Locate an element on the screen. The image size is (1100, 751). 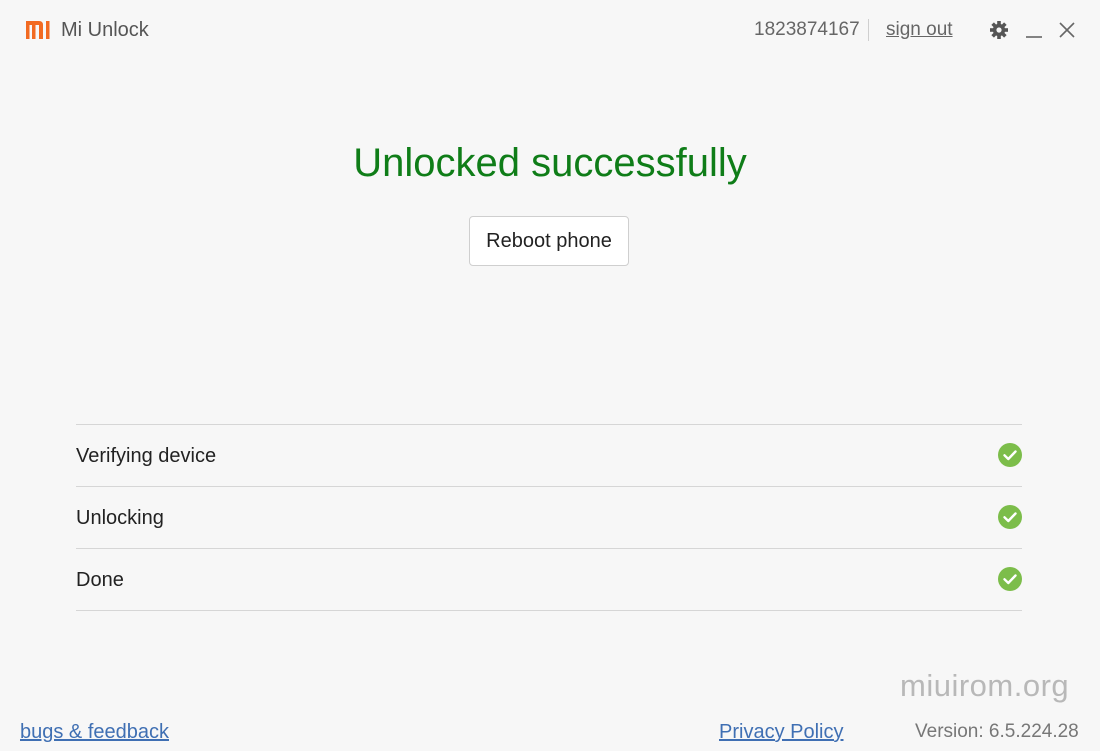
account-id: 1823874167 is located at coordinates (807, 29).